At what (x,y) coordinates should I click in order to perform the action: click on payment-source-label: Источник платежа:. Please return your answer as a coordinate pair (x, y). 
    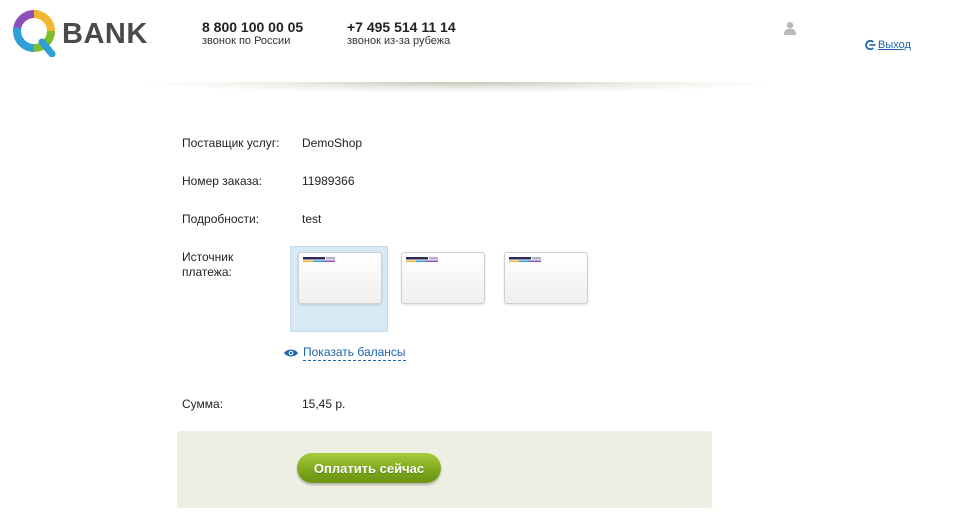
    Looking at the image, I should click on (207, 265).